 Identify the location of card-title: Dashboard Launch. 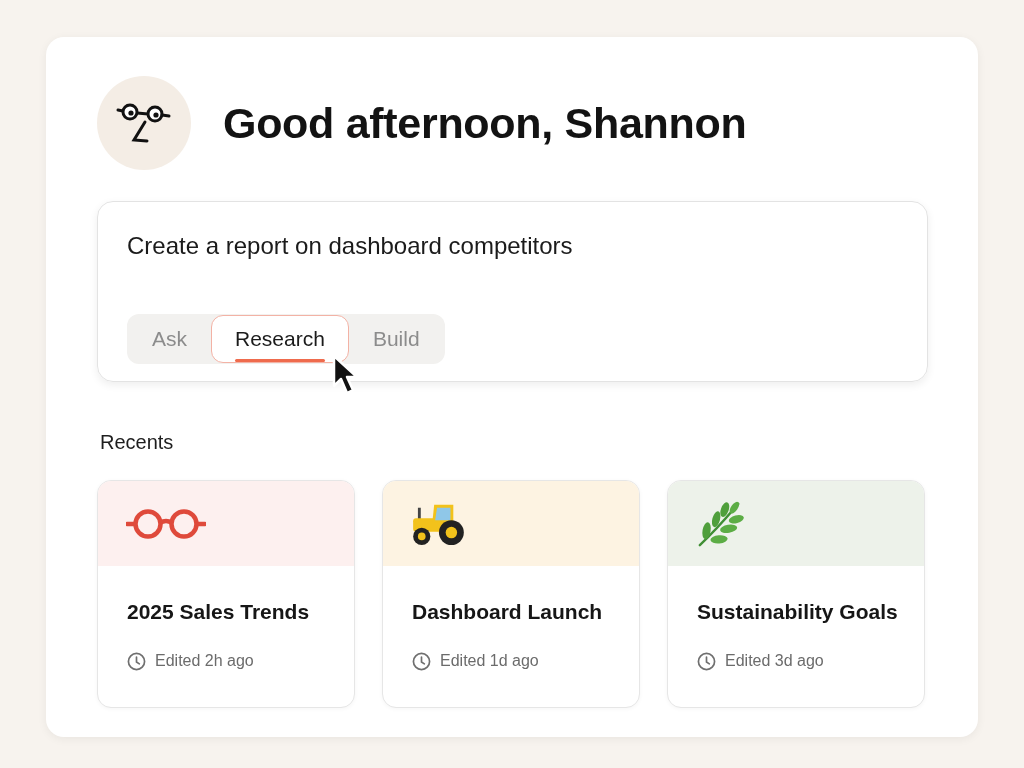
(508, 612).